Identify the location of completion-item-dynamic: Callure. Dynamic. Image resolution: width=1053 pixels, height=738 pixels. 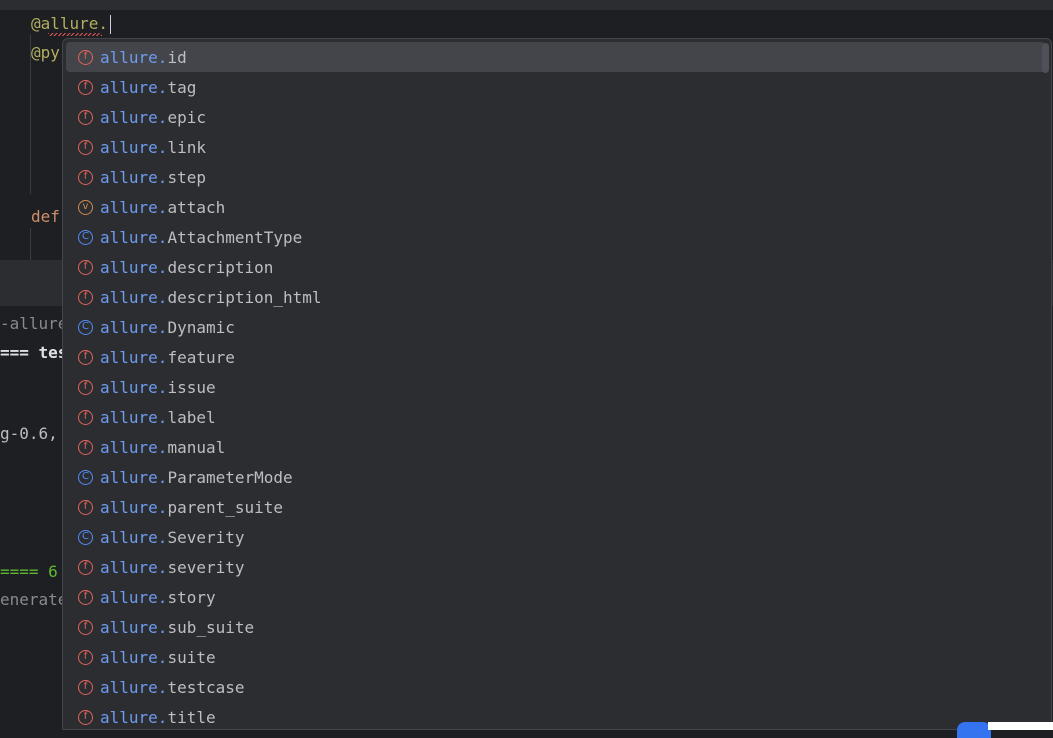
(555, 327).